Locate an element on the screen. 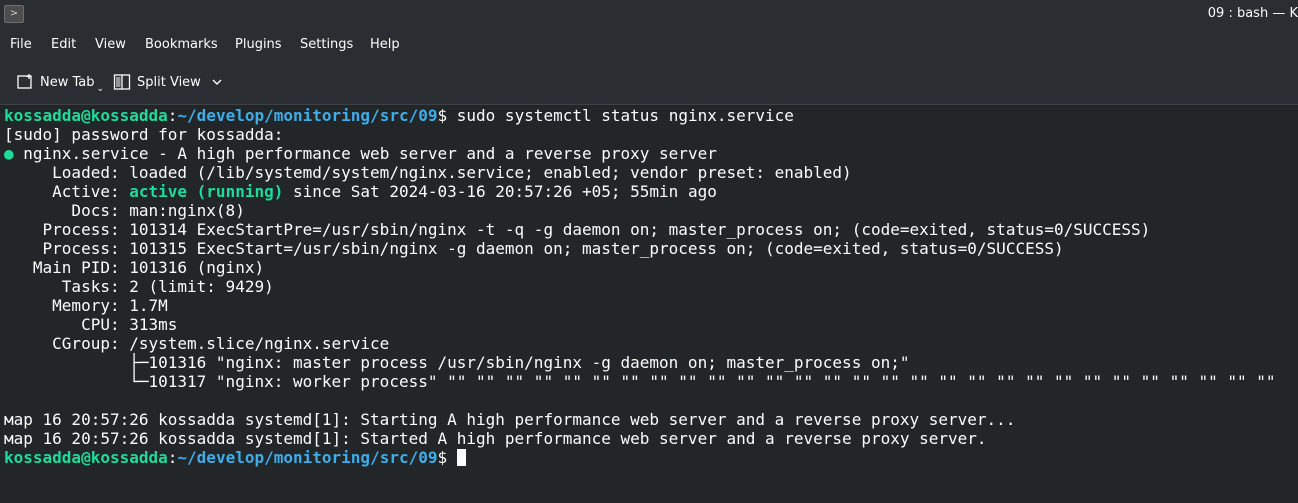 This screenshot has width=1298, height=503. menu-file: File is located at coordinates (21, 44).